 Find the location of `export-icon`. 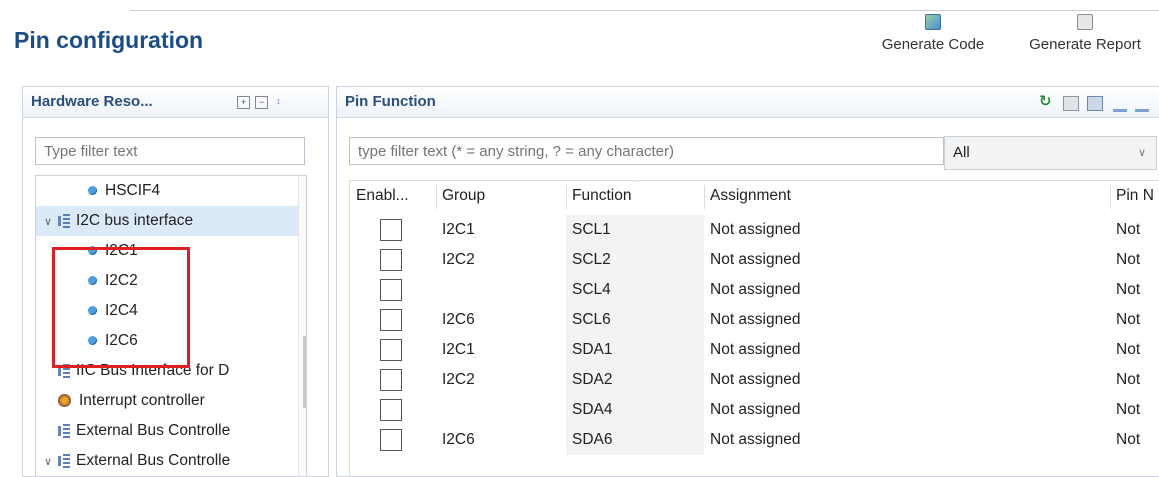

export-icon is located at coordinates (1142, 104).